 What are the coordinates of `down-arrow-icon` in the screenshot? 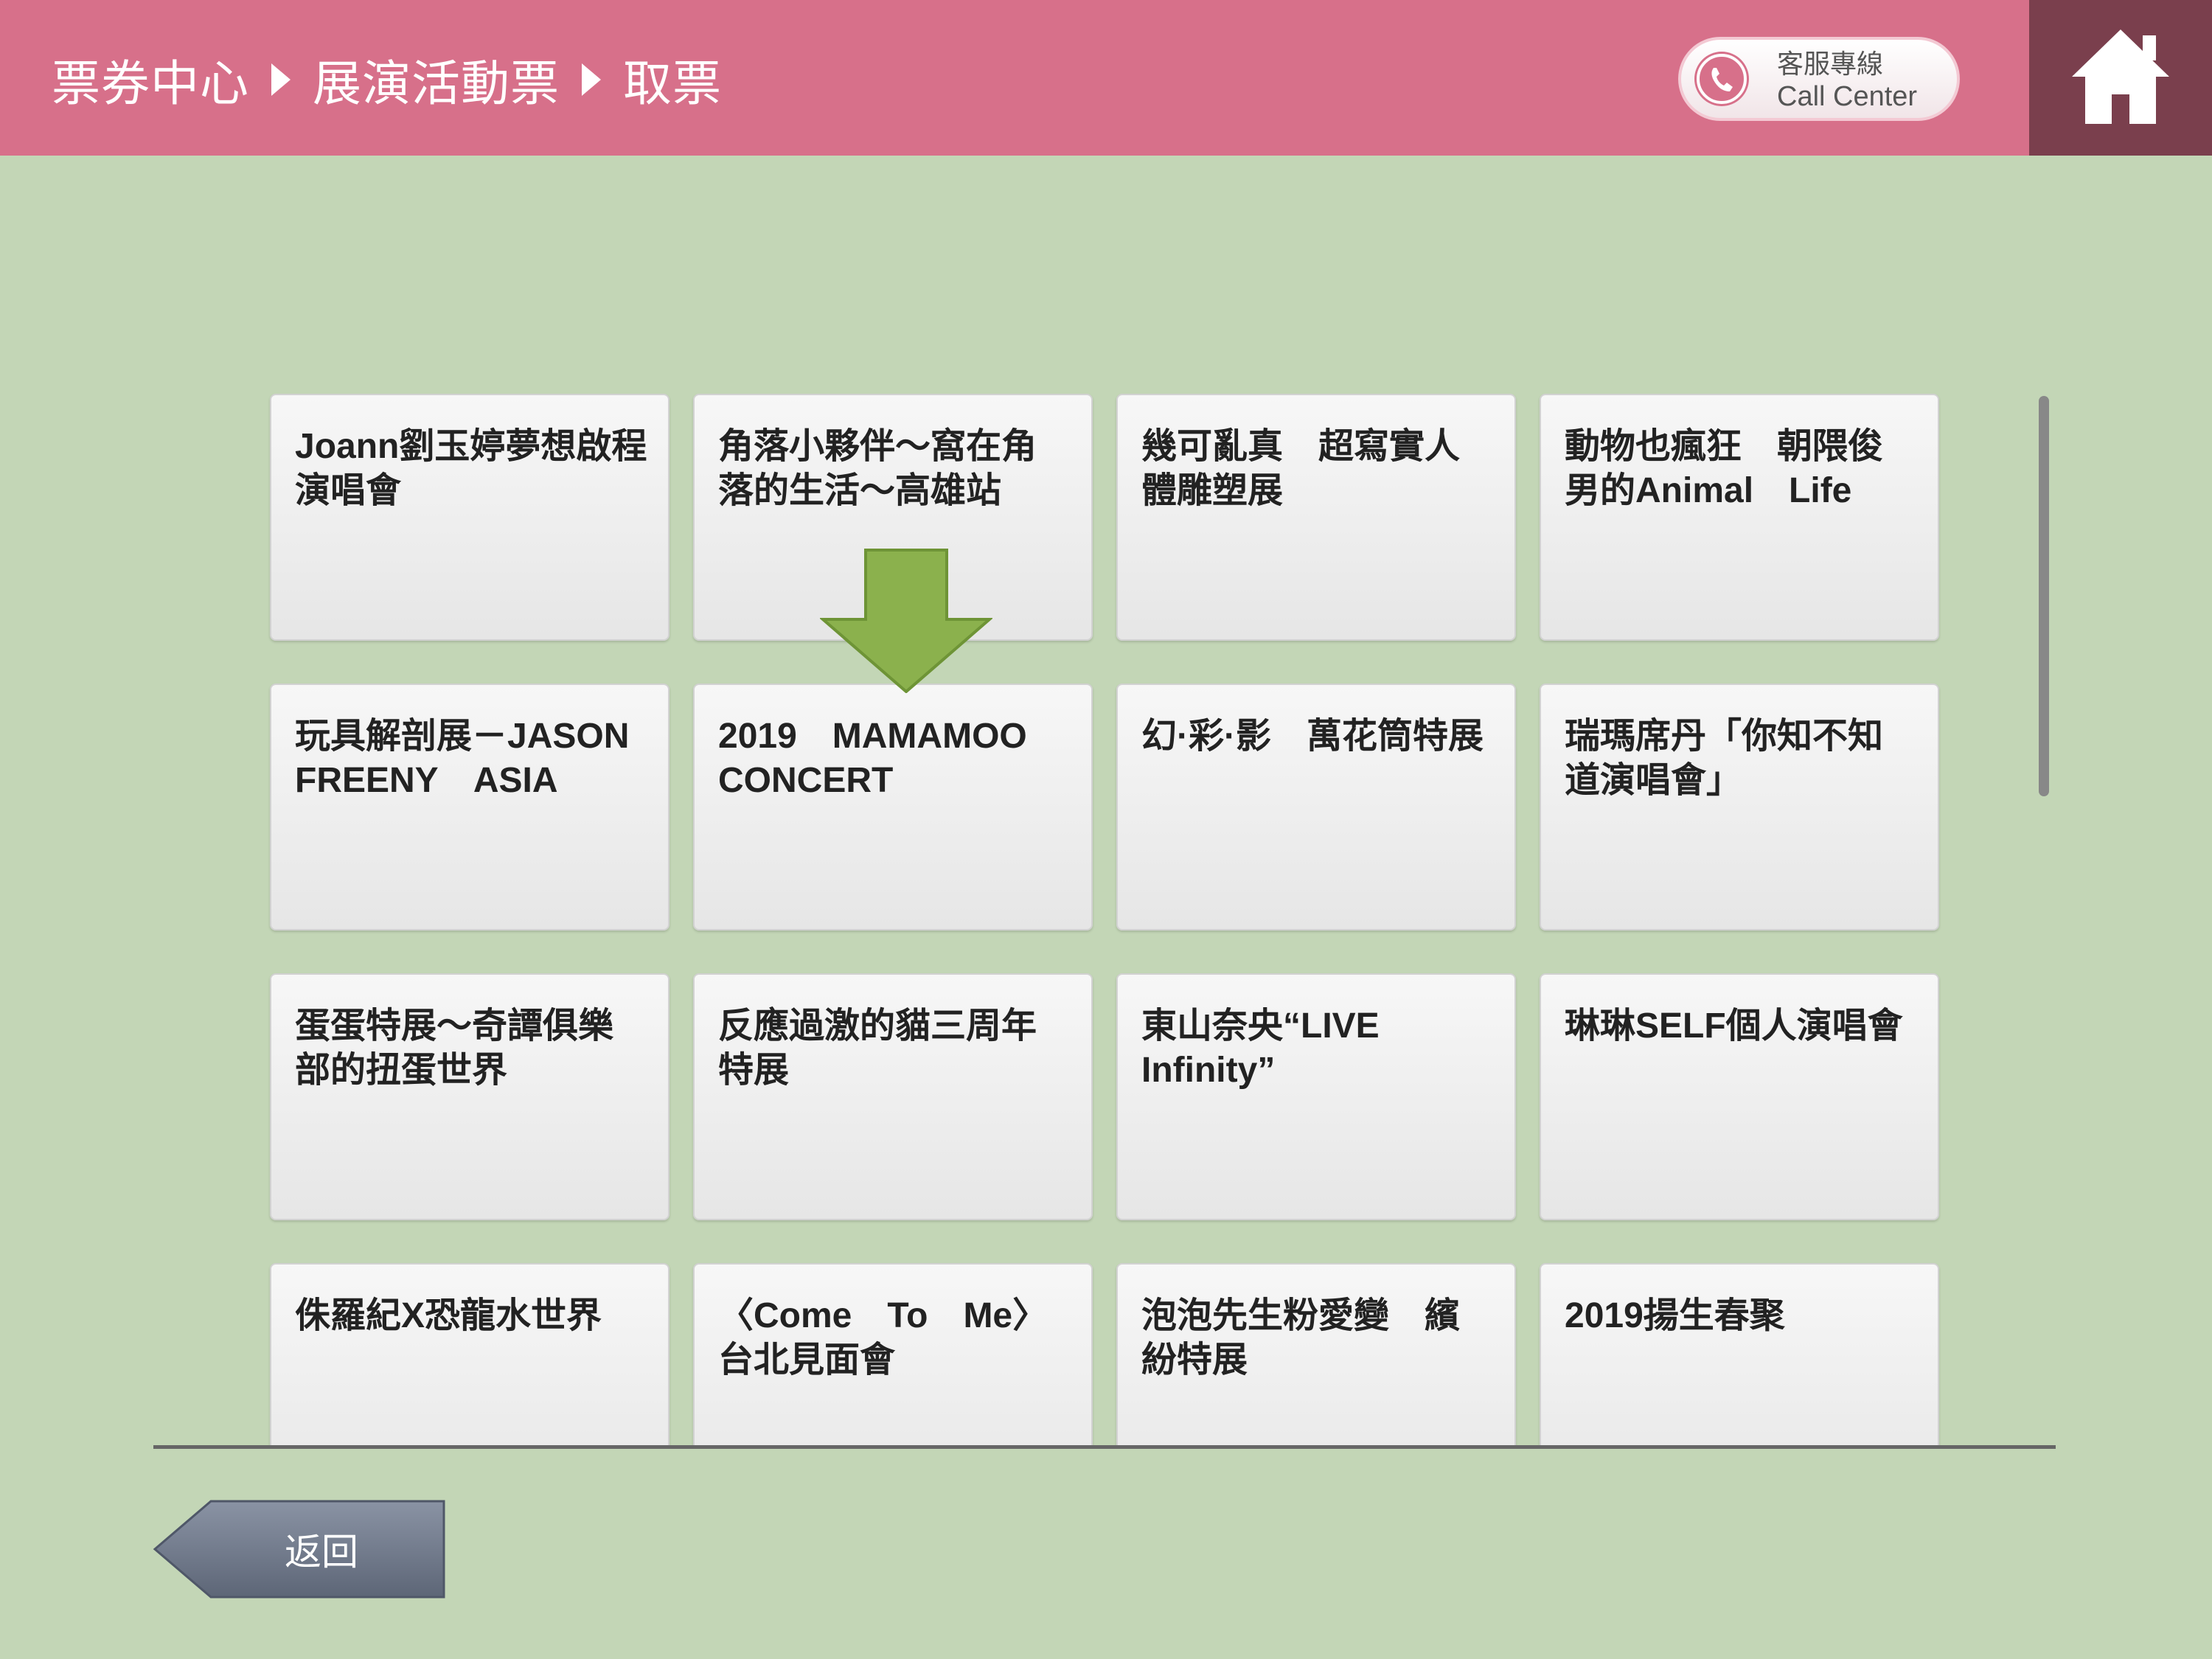 It's located at (906, 621).